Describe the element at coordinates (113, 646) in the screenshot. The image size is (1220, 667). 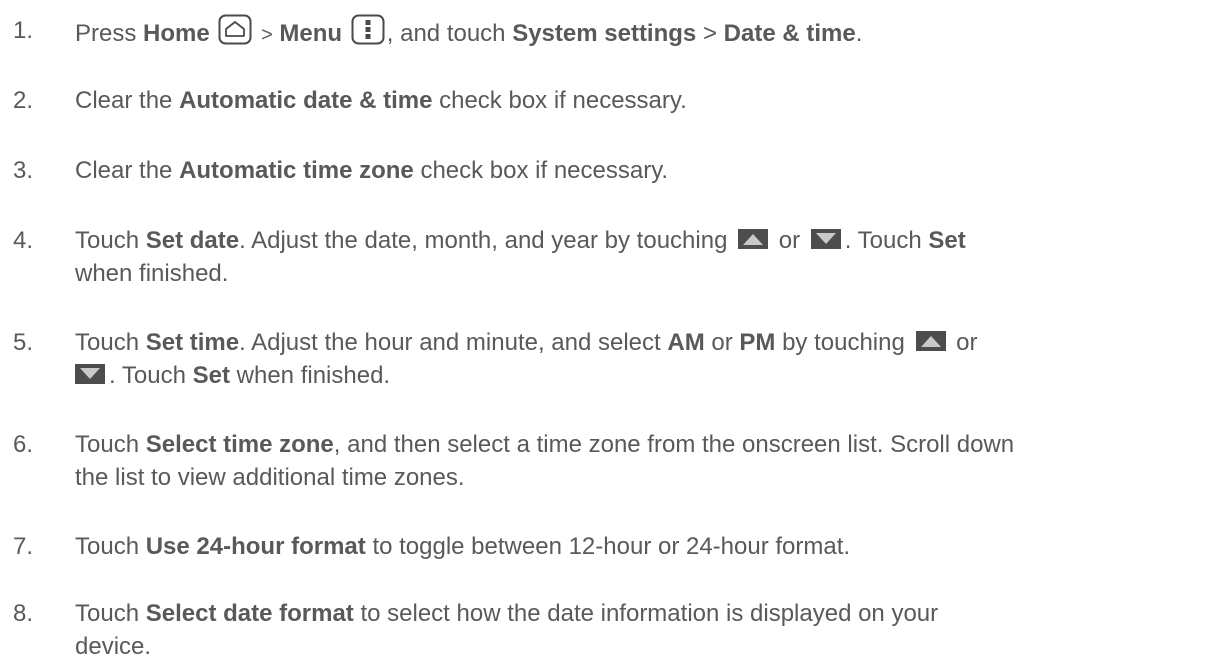
I see `text-segment: device.` at that location.